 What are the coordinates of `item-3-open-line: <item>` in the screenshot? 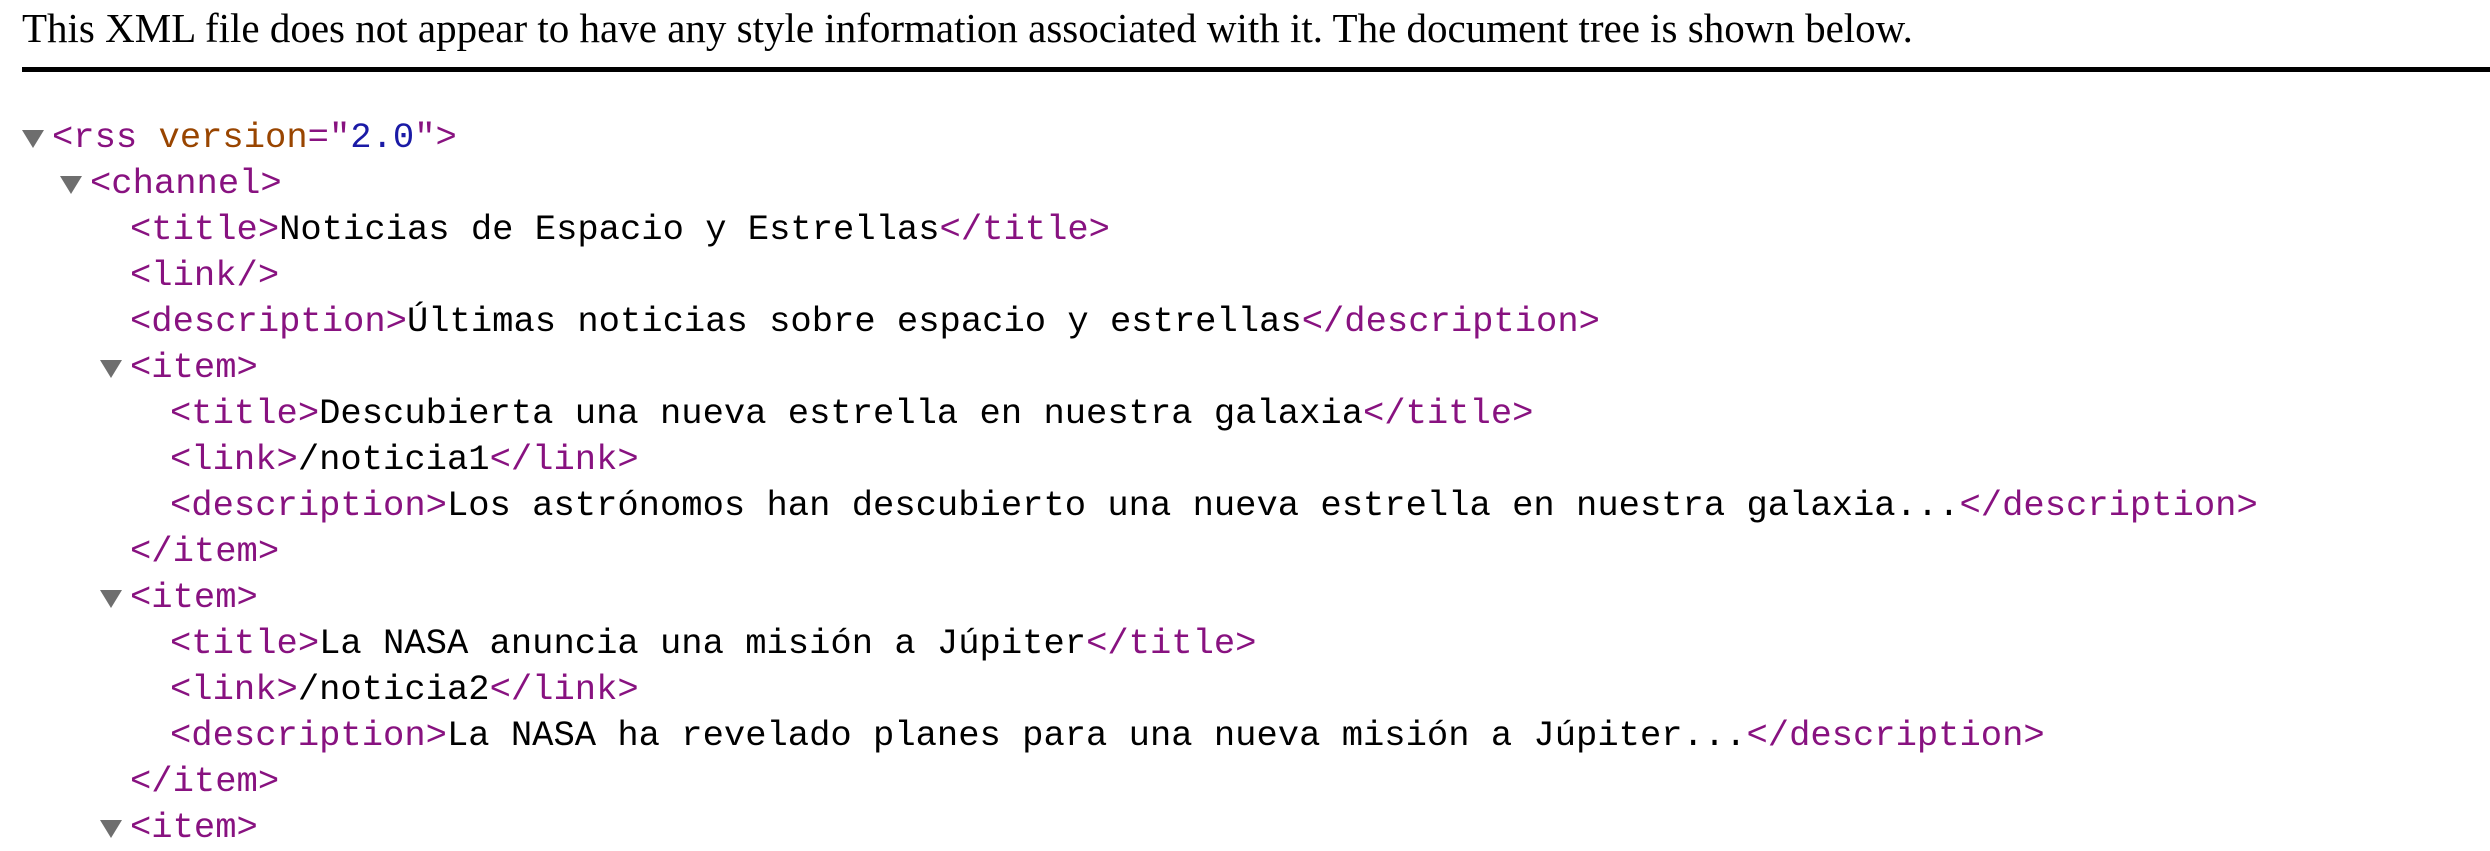 It's located at (194, 828).